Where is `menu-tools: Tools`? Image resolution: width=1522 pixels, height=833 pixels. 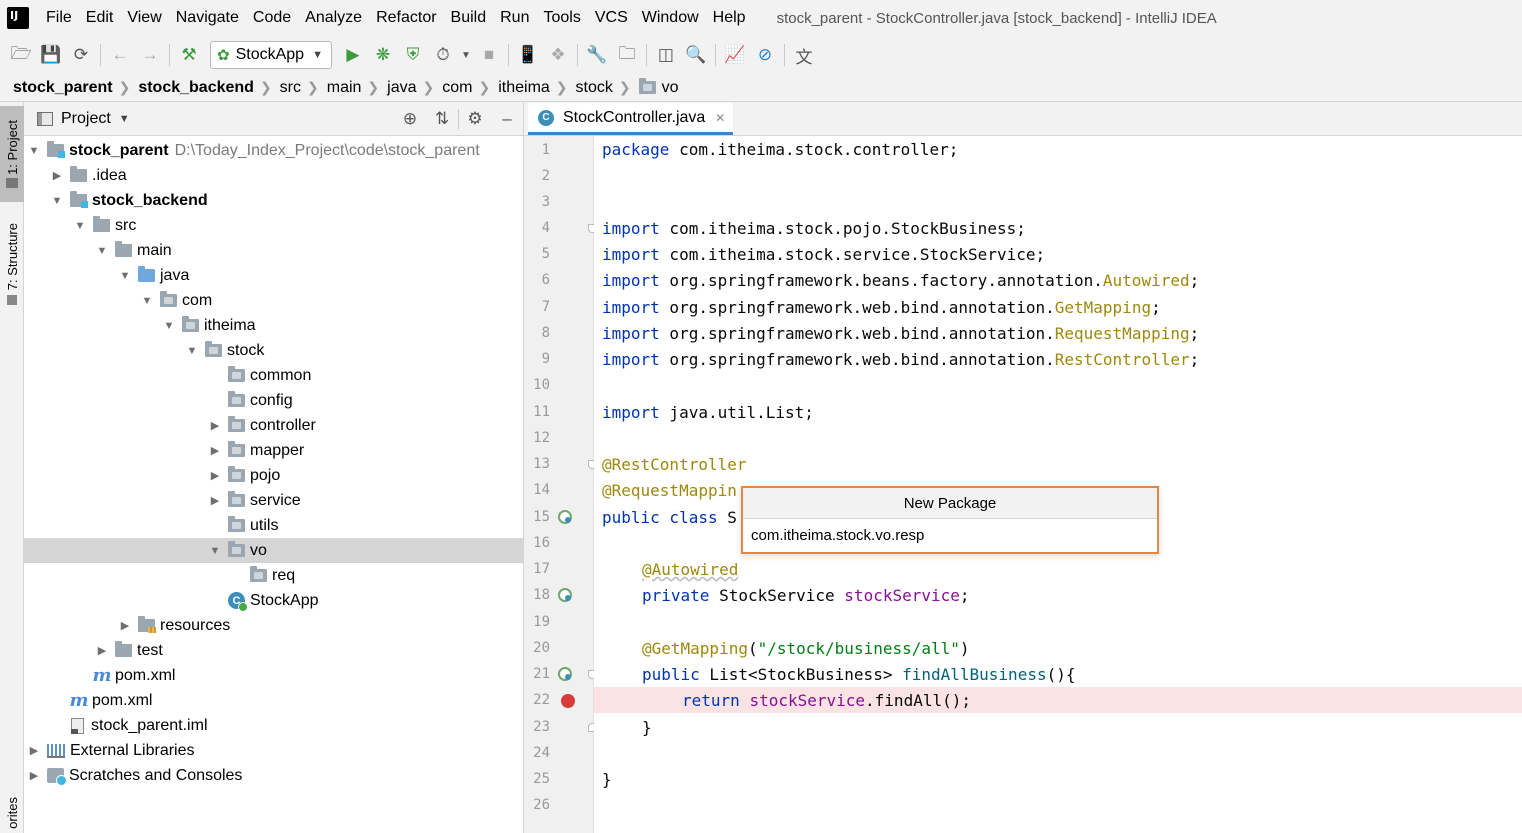
menu-tools: Tools is located at coordinates (561, 18).